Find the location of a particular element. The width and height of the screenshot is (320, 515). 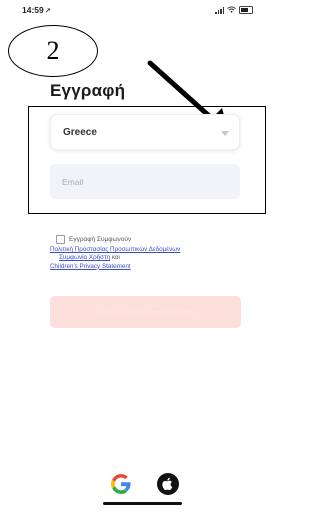

consent-row: Εγγραφή Συμφωνούν is located at coordinates (93, 239).